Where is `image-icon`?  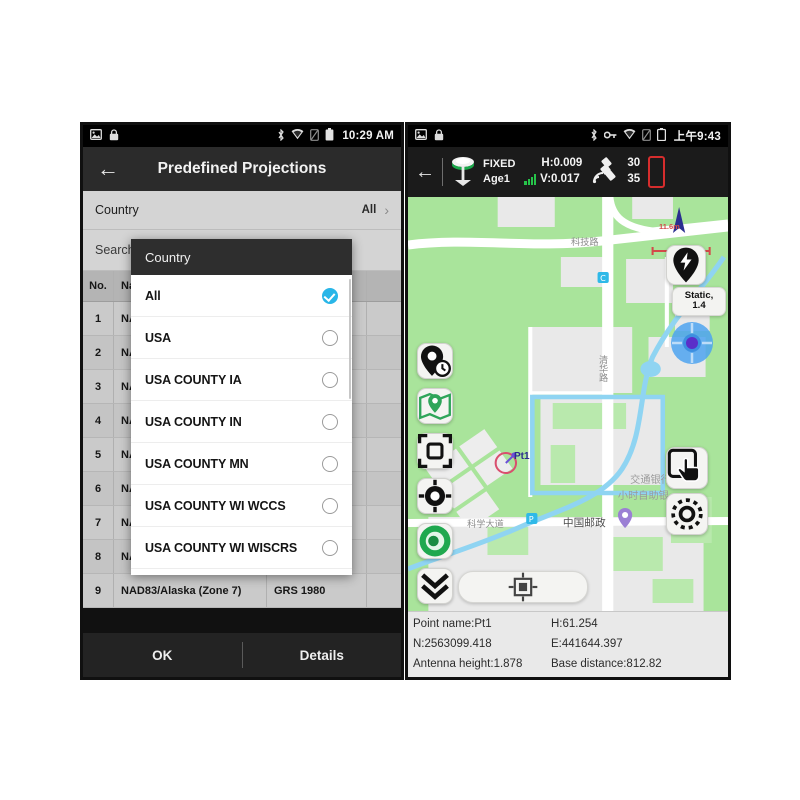 image-icon is located at coordinates (96, 136).